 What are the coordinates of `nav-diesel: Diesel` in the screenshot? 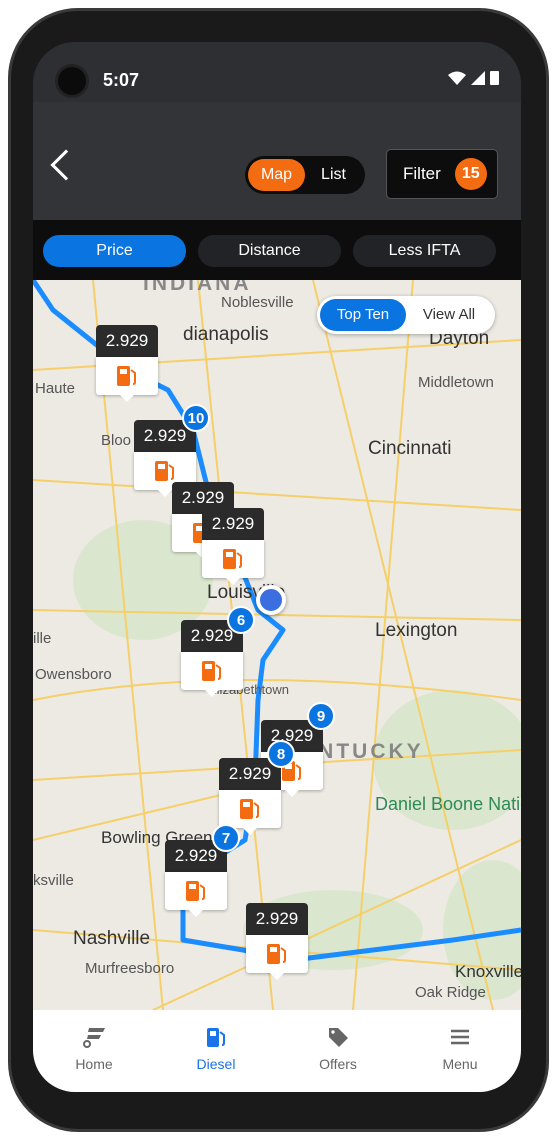 It's located at (216, 1051).